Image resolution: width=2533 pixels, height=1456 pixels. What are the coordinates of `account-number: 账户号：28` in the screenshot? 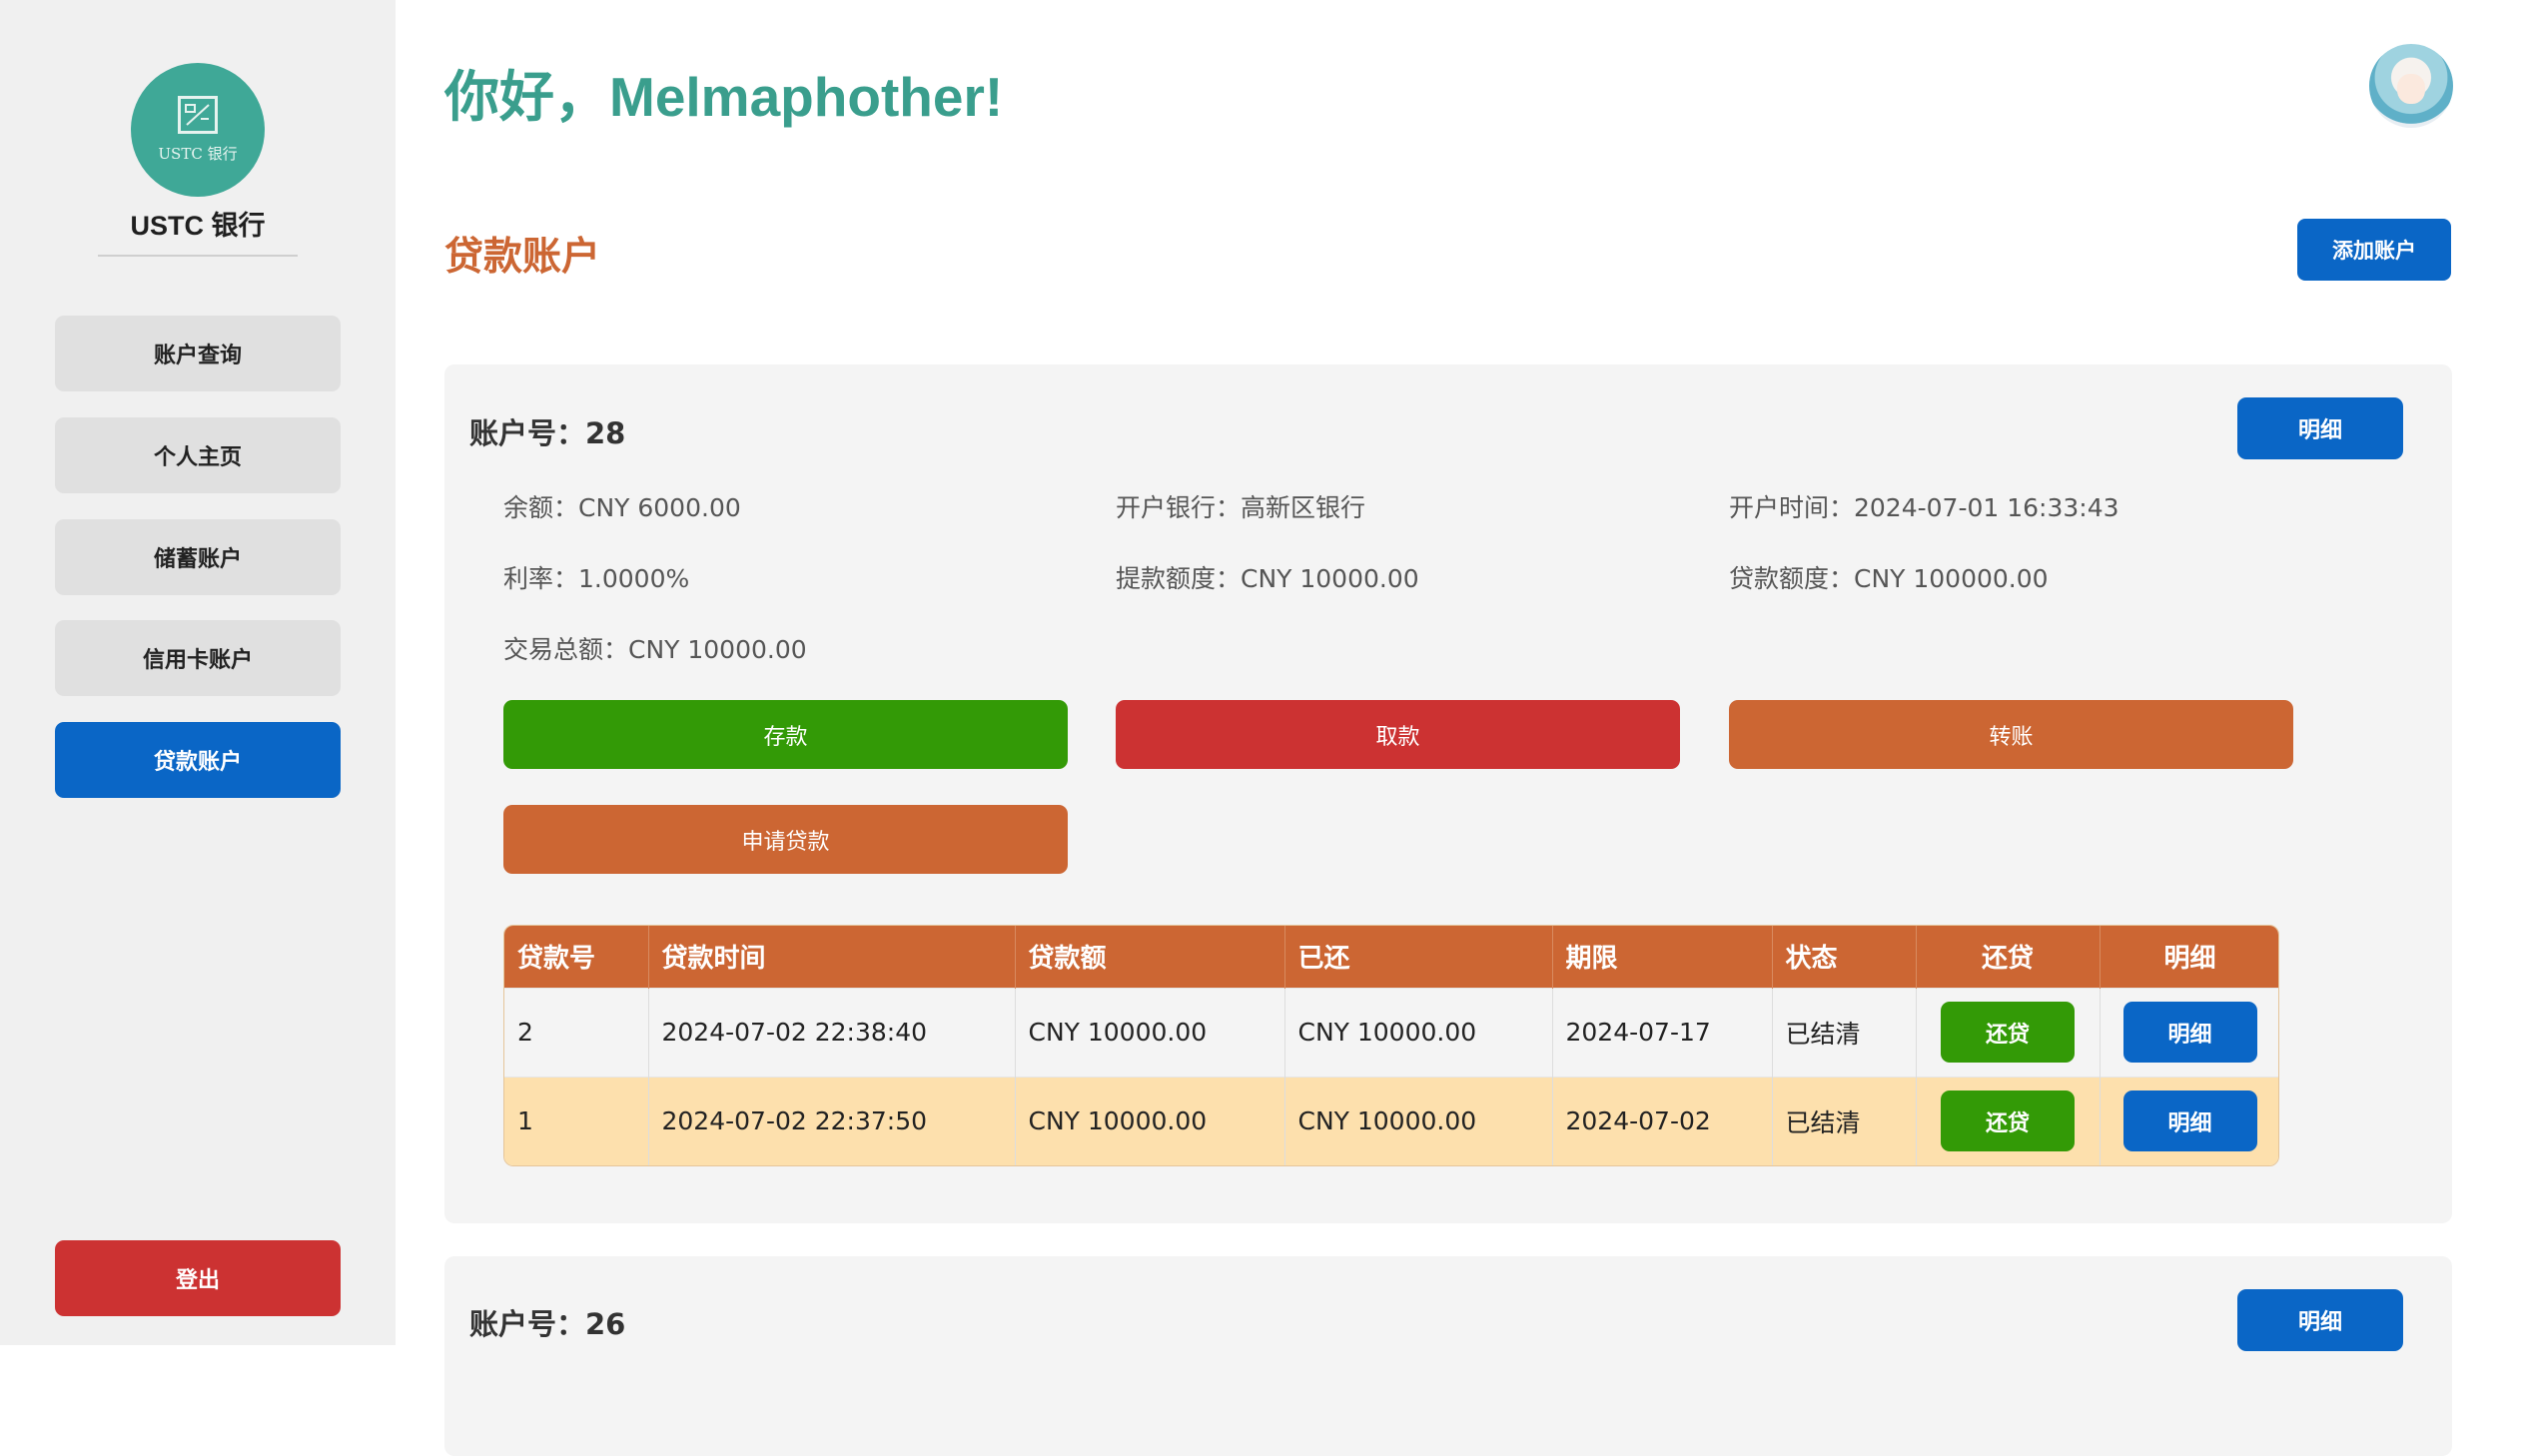 It's located at (547, 433).